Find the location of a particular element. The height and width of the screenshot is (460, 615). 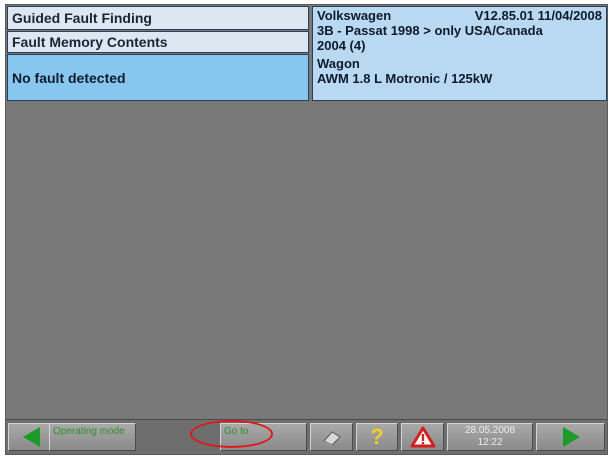

operating-mode-button: Operating mode is located at coordinates (92, 437).